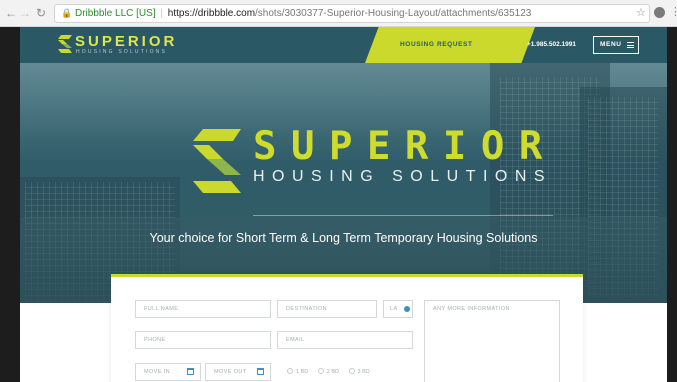 The height and width of the screenshot is (382, 677). What do you see at coordinates (359, 372) in the screenshot?
I see `bedroom-option-3: 3 BD` at bounding box center [359, 372].